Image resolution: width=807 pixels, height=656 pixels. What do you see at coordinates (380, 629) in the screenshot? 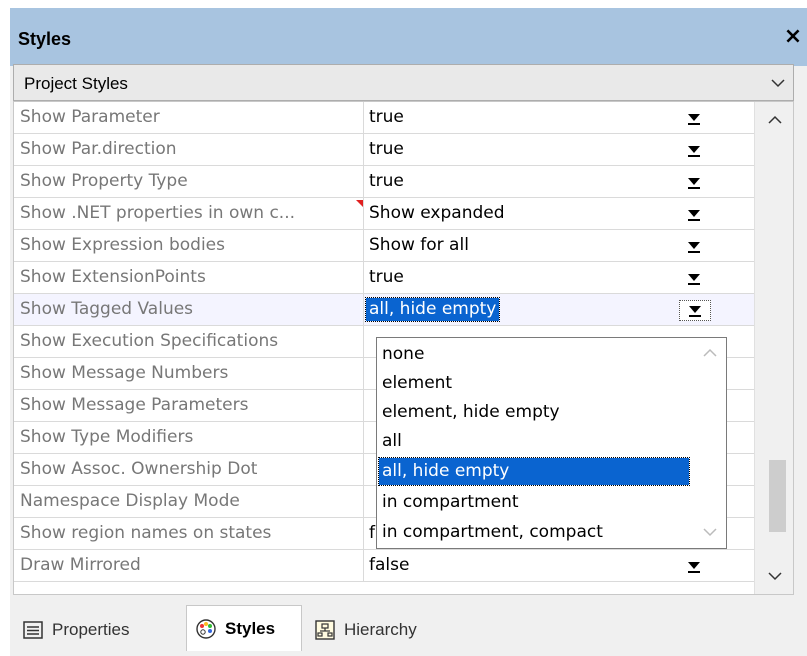
I see `tab-label: Hierarchy` at bounding box center [380, 629].